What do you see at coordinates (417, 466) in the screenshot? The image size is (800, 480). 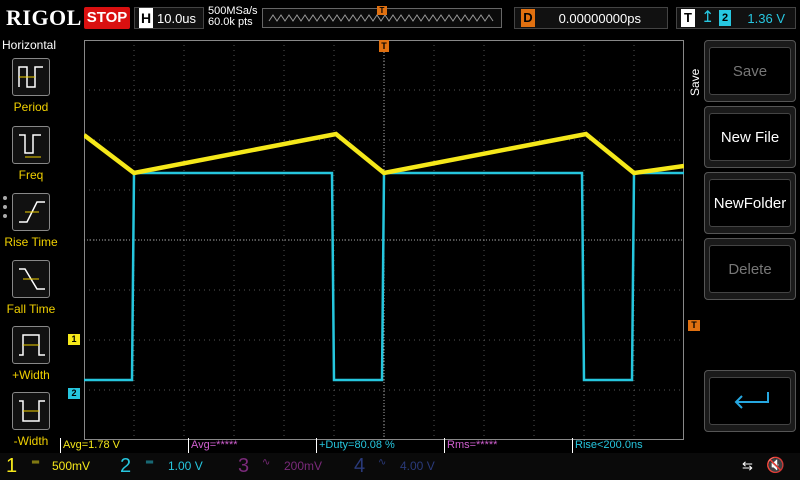 I see `channel-4-scale: 4.00 V` at bounding box center [417, 466].